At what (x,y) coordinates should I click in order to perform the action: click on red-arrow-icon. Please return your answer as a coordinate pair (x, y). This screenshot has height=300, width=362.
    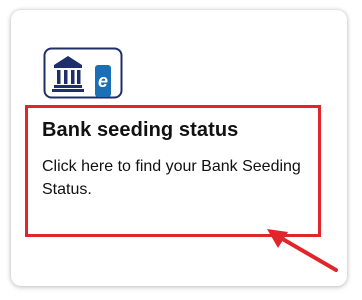
    Looking at the image, I should click on (302, 250).